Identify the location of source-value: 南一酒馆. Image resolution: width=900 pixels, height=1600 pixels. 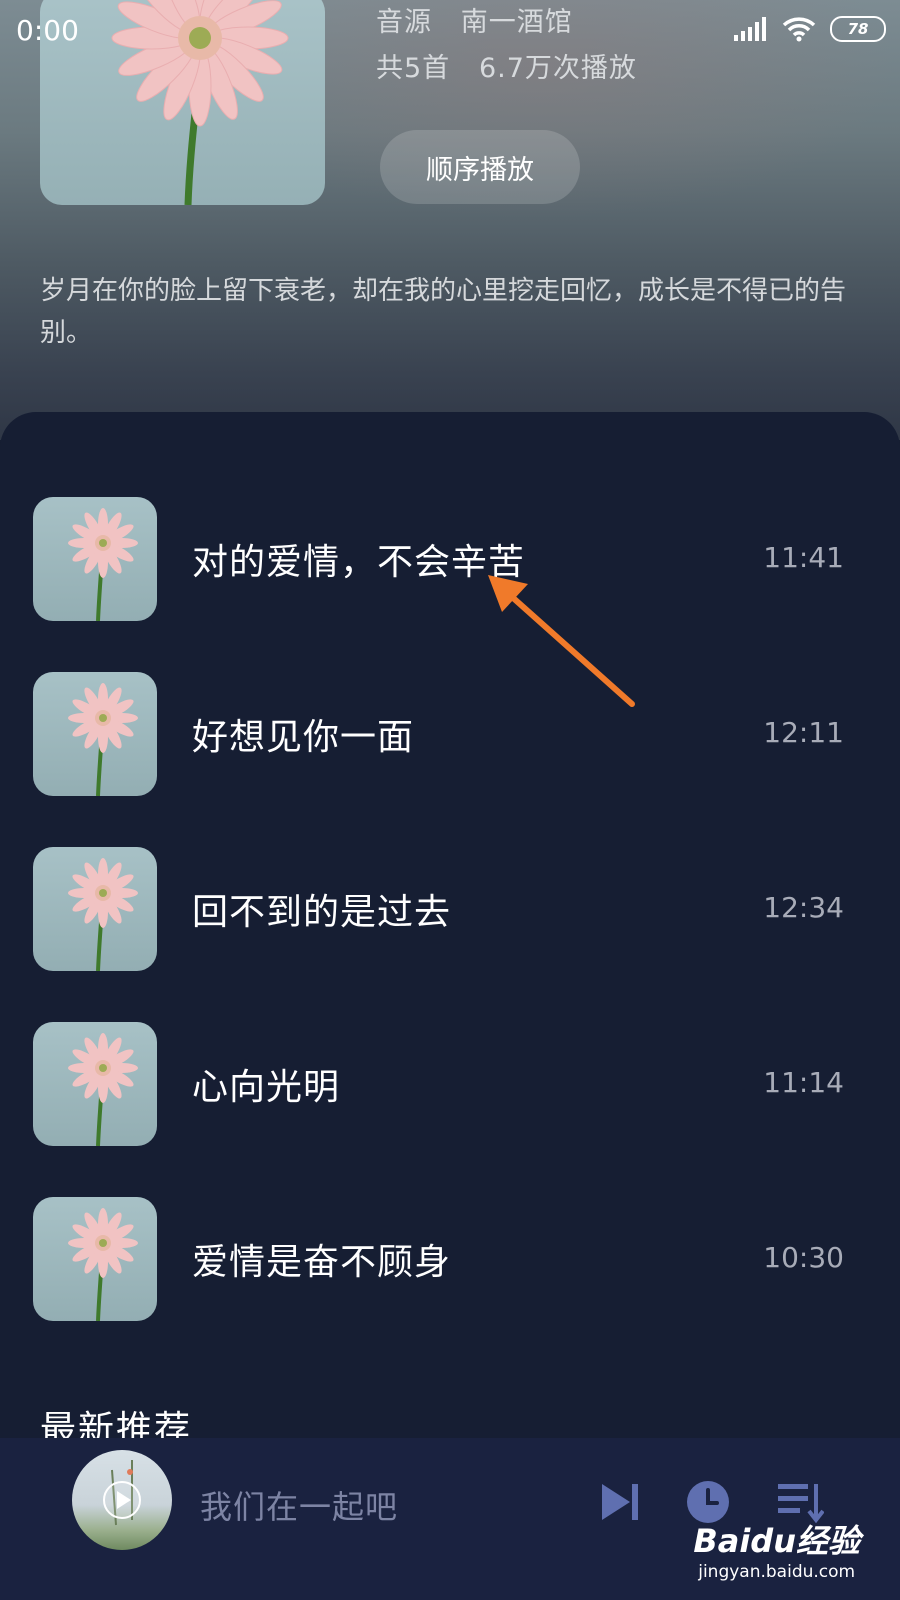
(517, 22).